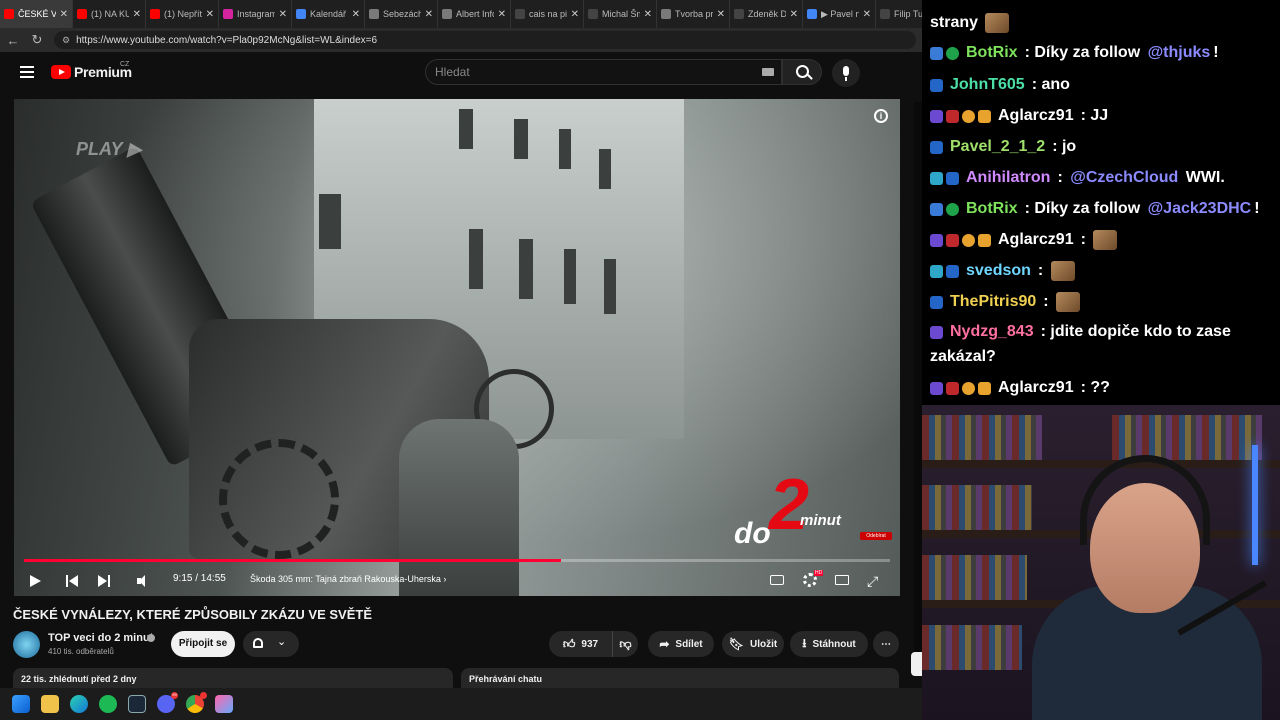  What do you see at coordinates (137, 704) in the screenshot?
I see `steam-icon` at bounding box center [137, 704].